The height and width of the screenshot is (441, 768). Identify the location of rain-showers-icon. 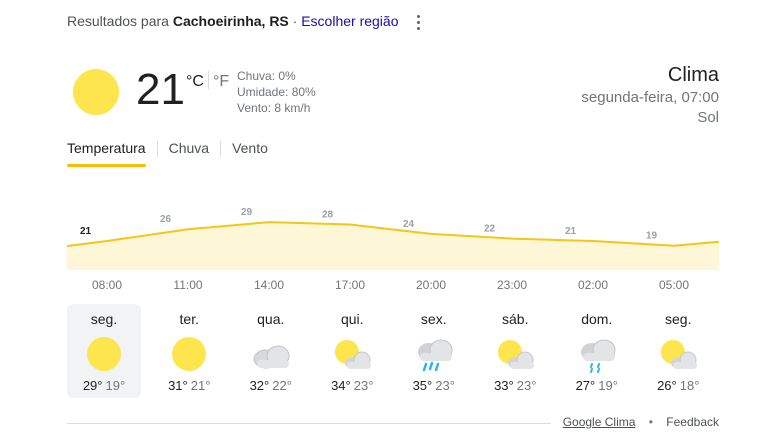
(597, 354).